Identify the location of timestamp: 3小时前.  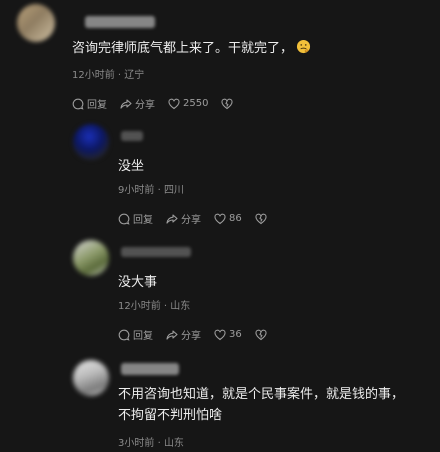
(136, 443).